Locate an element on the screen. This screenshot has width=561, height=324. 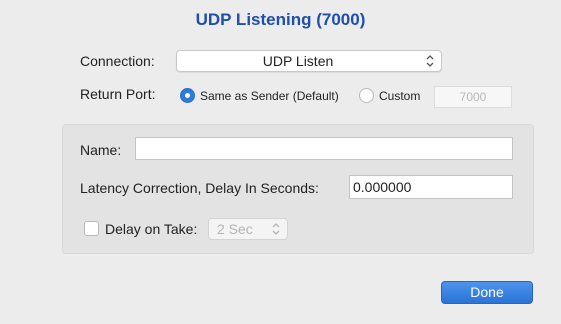
radio-custom-label: Custom is located at coordinates (400, 96).